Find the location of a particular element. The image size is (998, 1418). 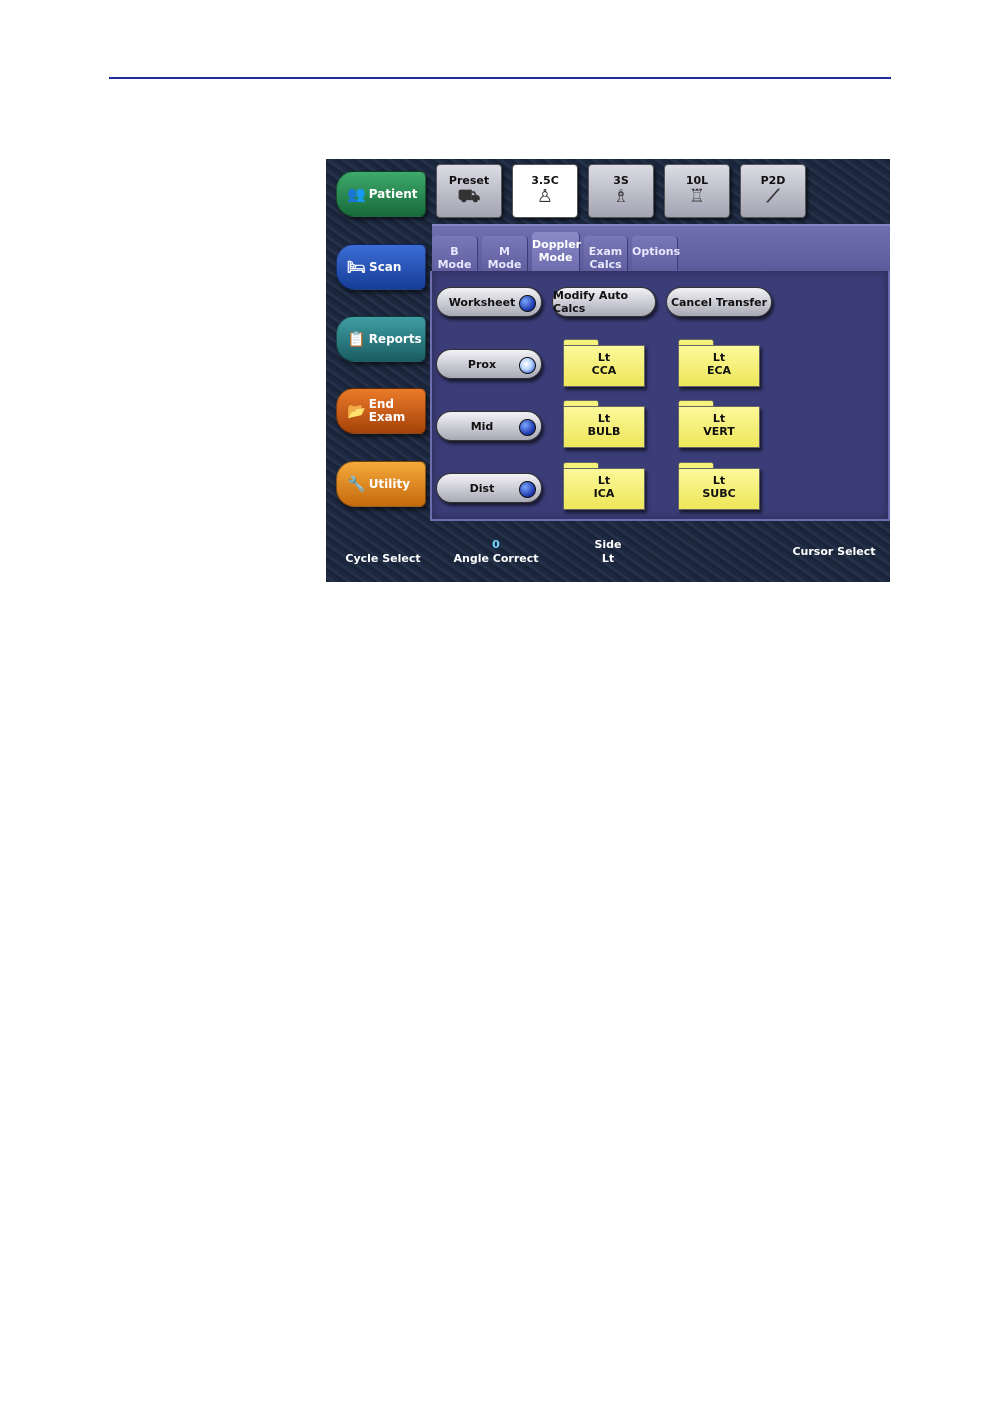

dist-indicator is located at coordinates (527, 489).